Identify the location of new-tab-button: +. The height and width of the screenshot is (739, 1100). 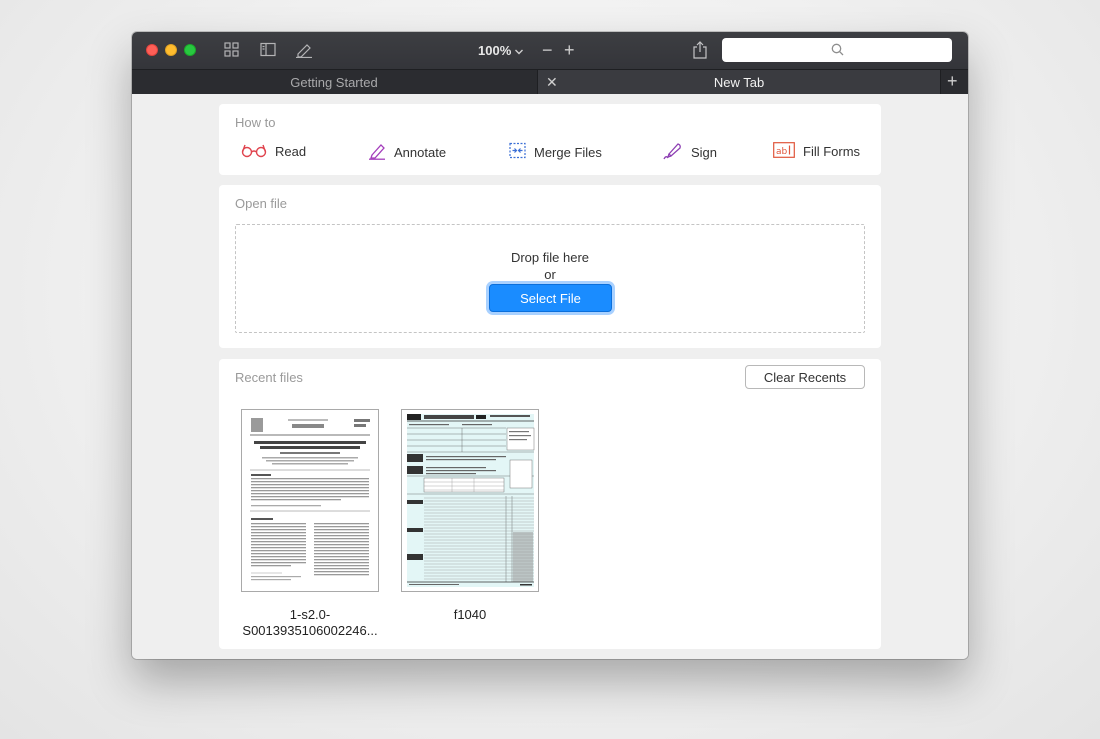
(952, 81).